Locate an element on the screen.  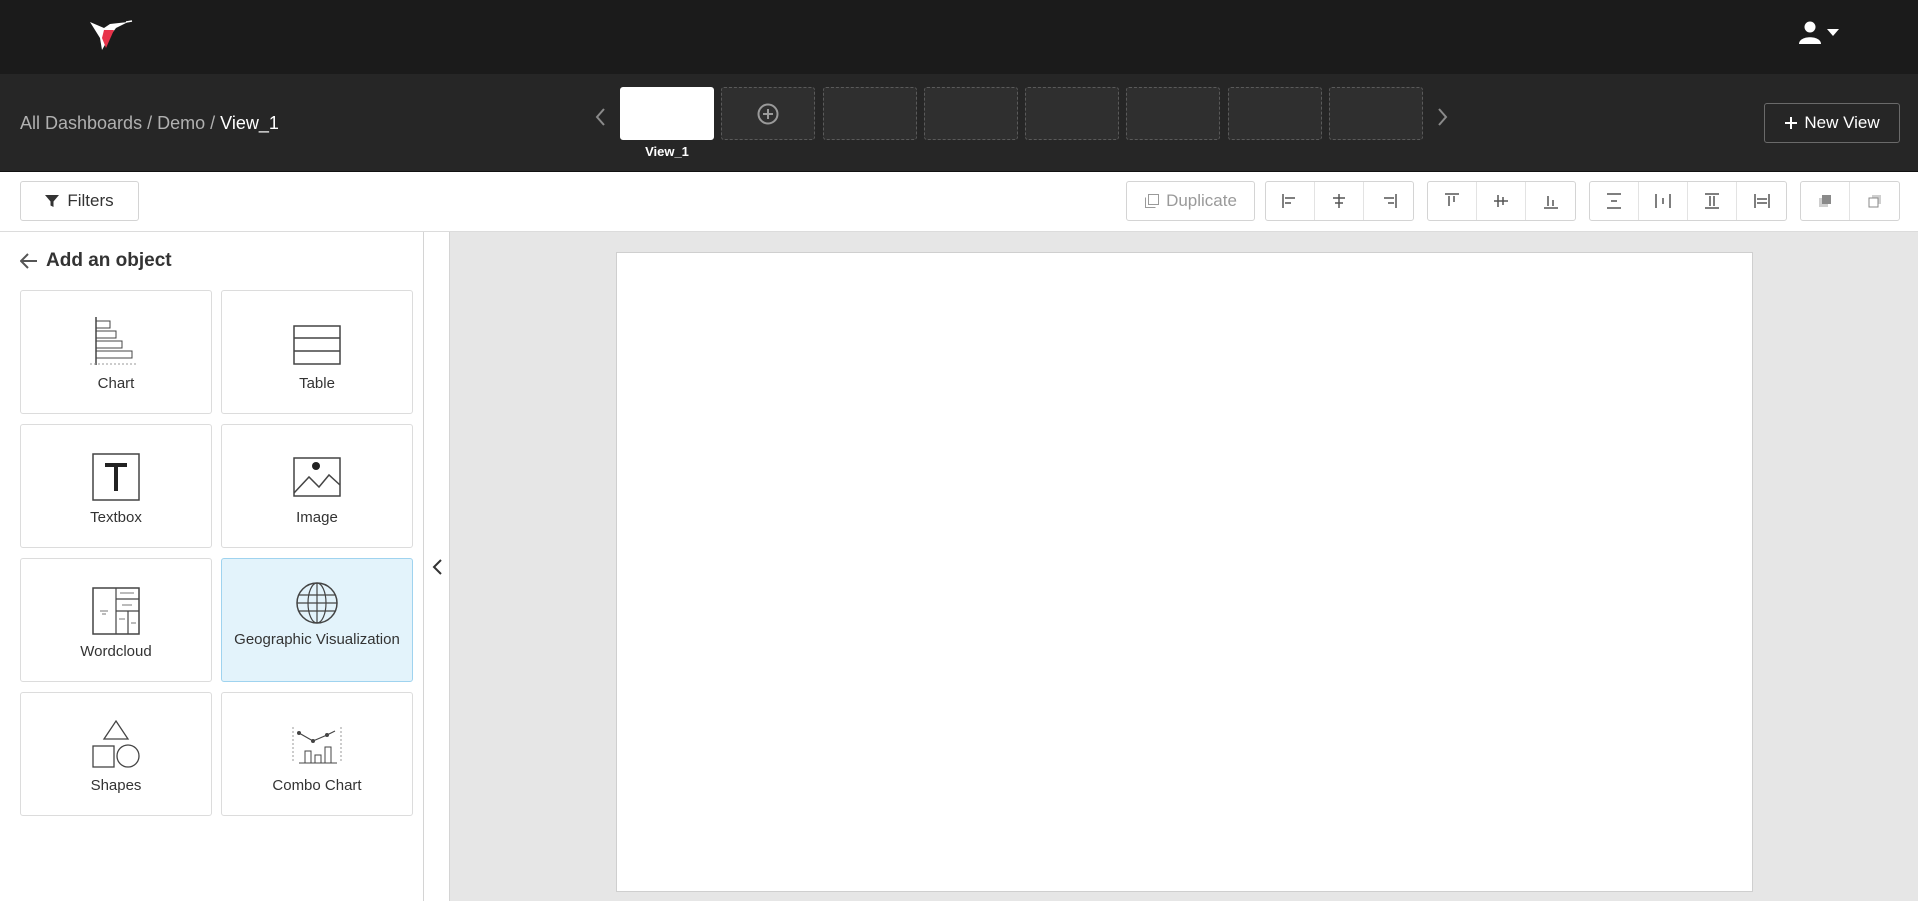
plus-circle-icon is located at coordinates (768, 113).